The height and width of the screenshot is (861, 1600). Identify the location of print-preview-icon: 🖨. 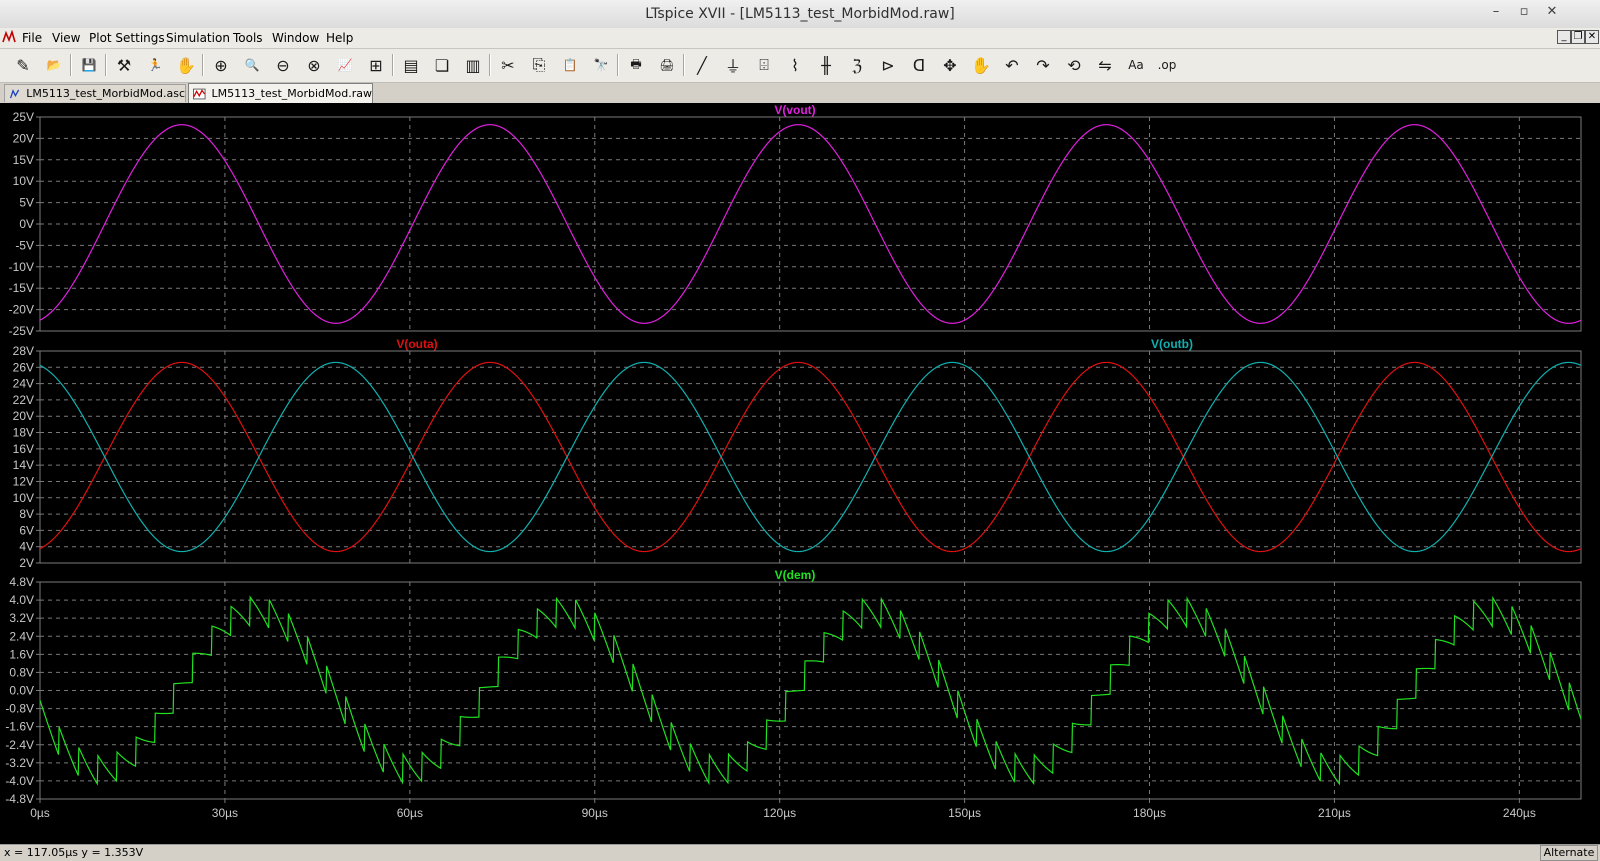
(667, 65).